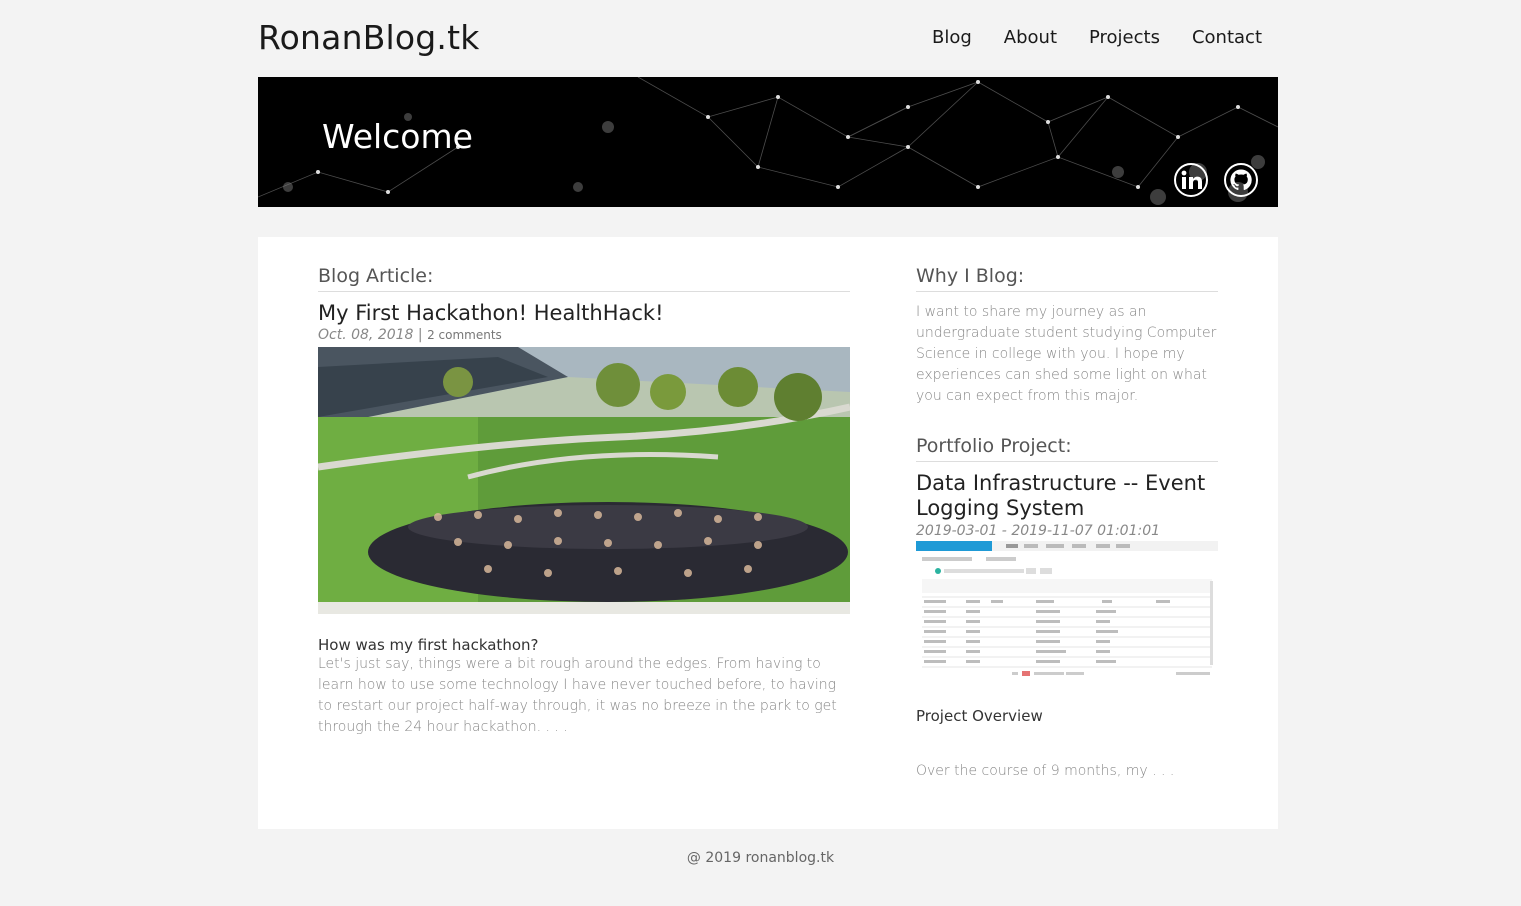 The height and width of the screenshot is (906, 1521). Describe the element at coordinates (1045, 771) in the screenshot. I see `overview-text: Over the course of 9 months, my . . .` at that location.